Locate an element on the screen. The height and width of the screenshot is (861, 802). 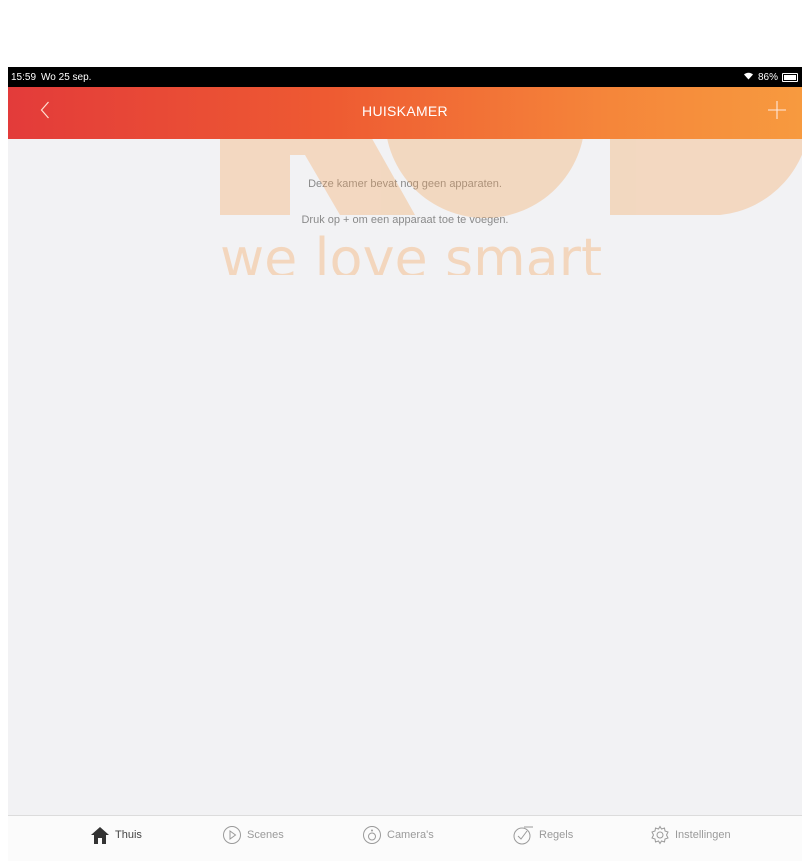
tab-instellingen: Instellingen is located at coordinates (690, 835).